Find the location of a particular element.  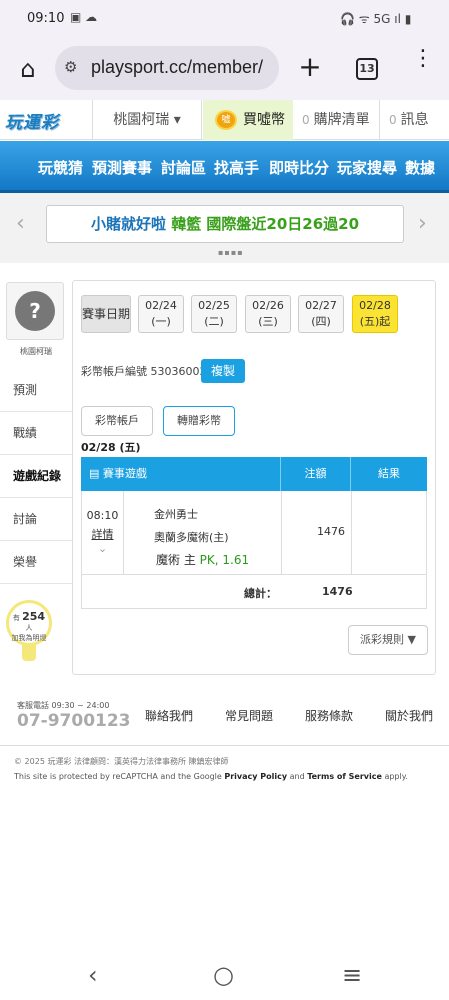

android-nav-bar: ‹ ○ ≡ is located at coordinates (224, 977).